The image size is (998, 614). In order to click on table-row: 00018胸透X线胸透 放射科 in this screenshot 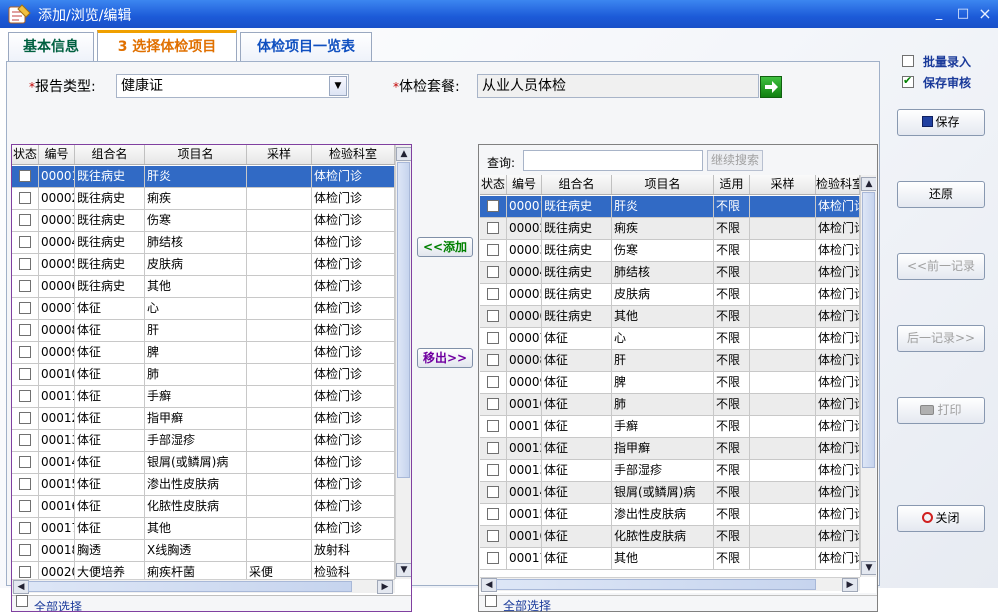, I will do `click(203, 551)`.